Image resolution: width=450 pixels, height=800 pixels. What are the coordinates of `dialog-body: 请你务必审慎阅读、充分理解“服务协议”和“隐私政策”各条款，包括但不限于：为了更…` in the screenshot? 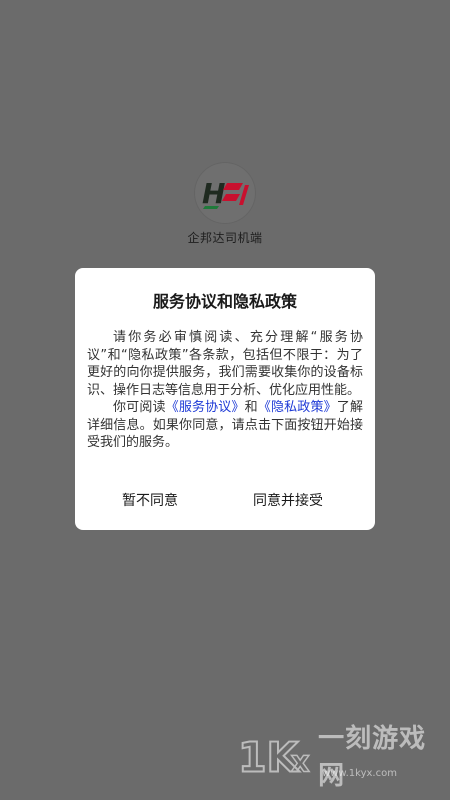 It's located at (225, 390).